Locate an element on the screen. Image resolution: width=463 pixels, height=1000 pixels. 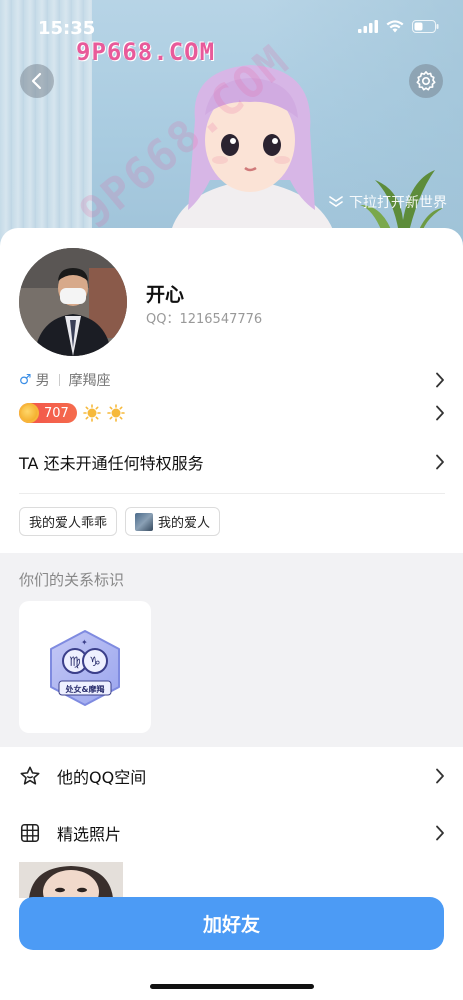
chevron-left-icon is located at coordinates (36, 81).